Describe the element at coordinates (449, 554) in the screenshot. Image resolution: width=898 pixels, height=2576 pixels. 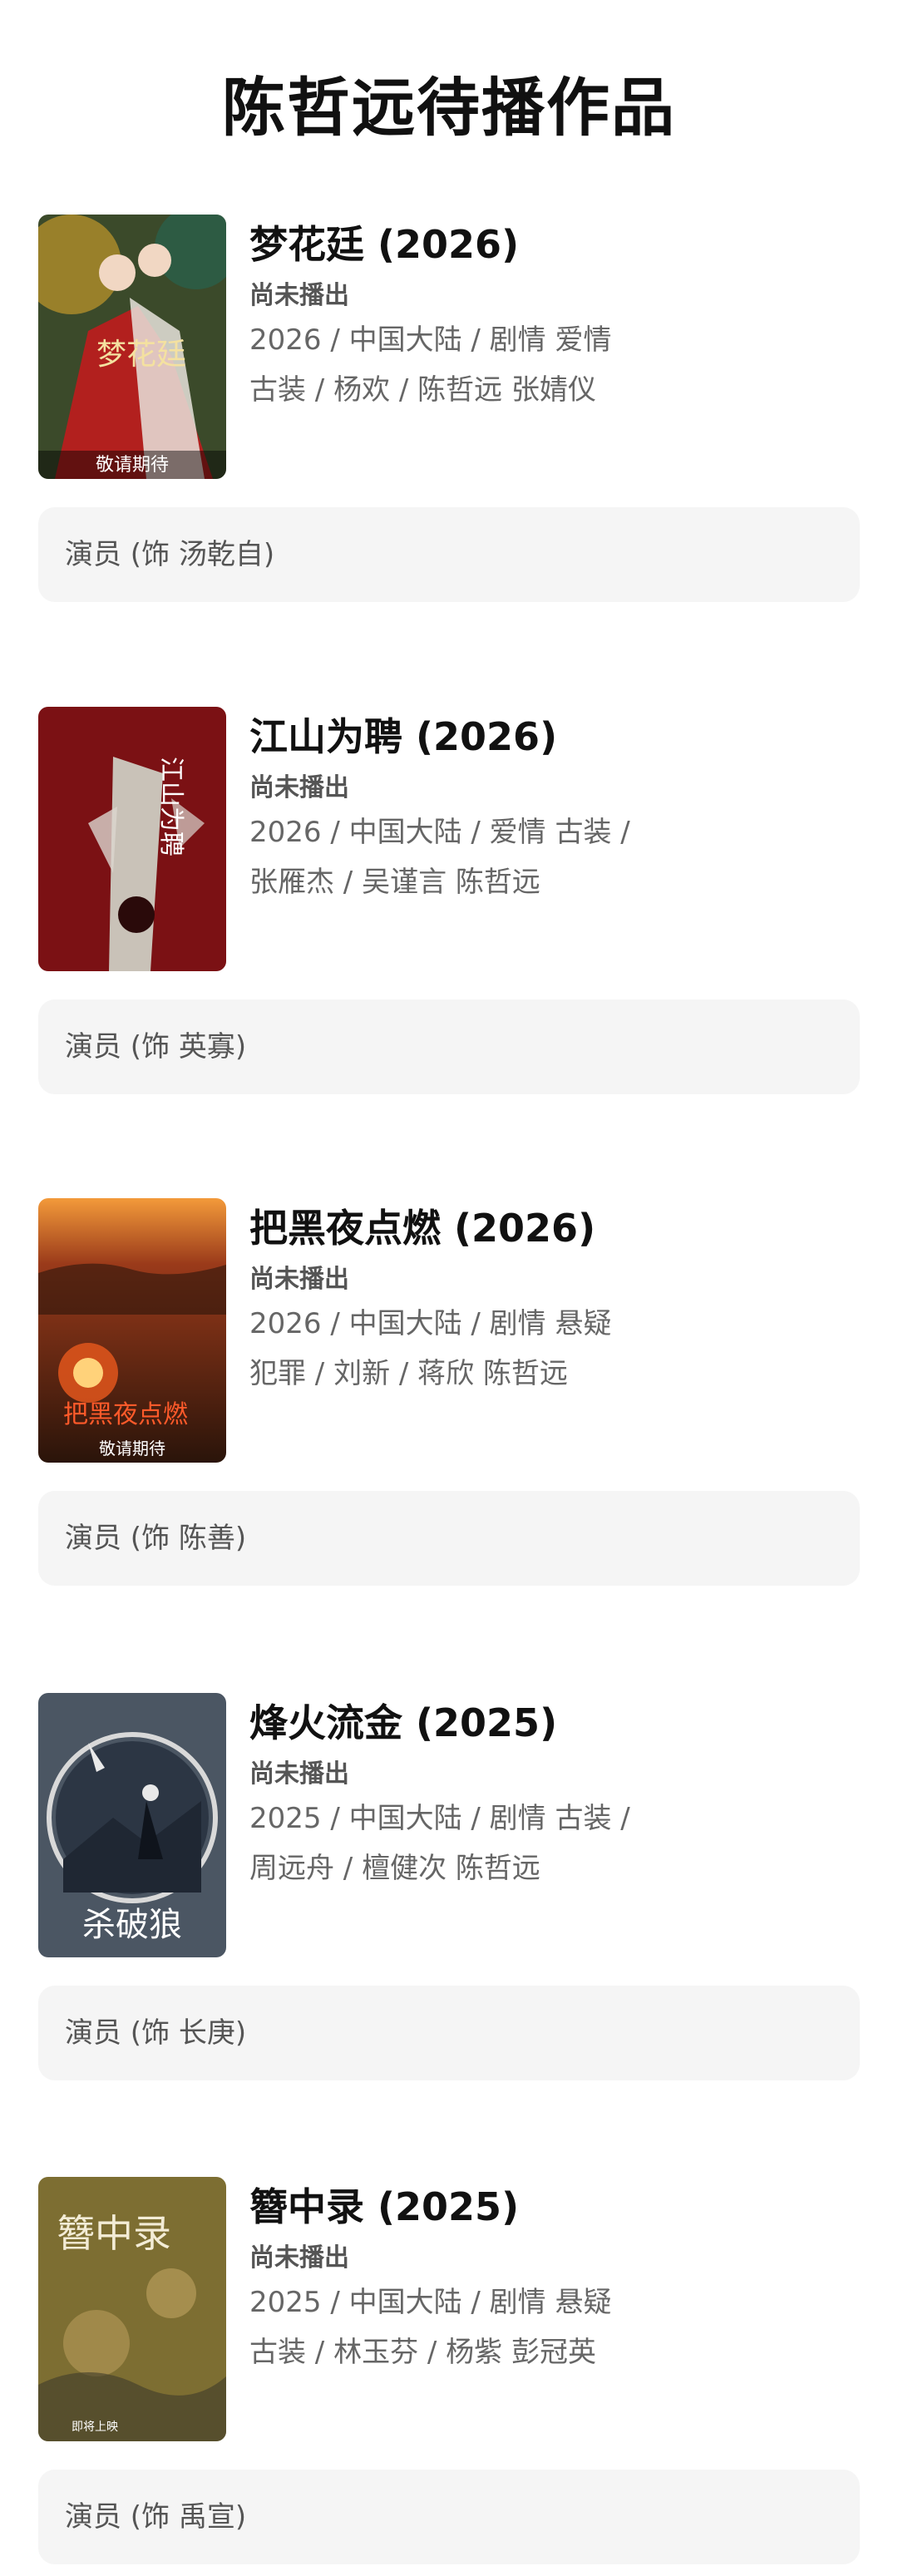
I see `role-card: 演员 (饰 汤乾自)` at that location.